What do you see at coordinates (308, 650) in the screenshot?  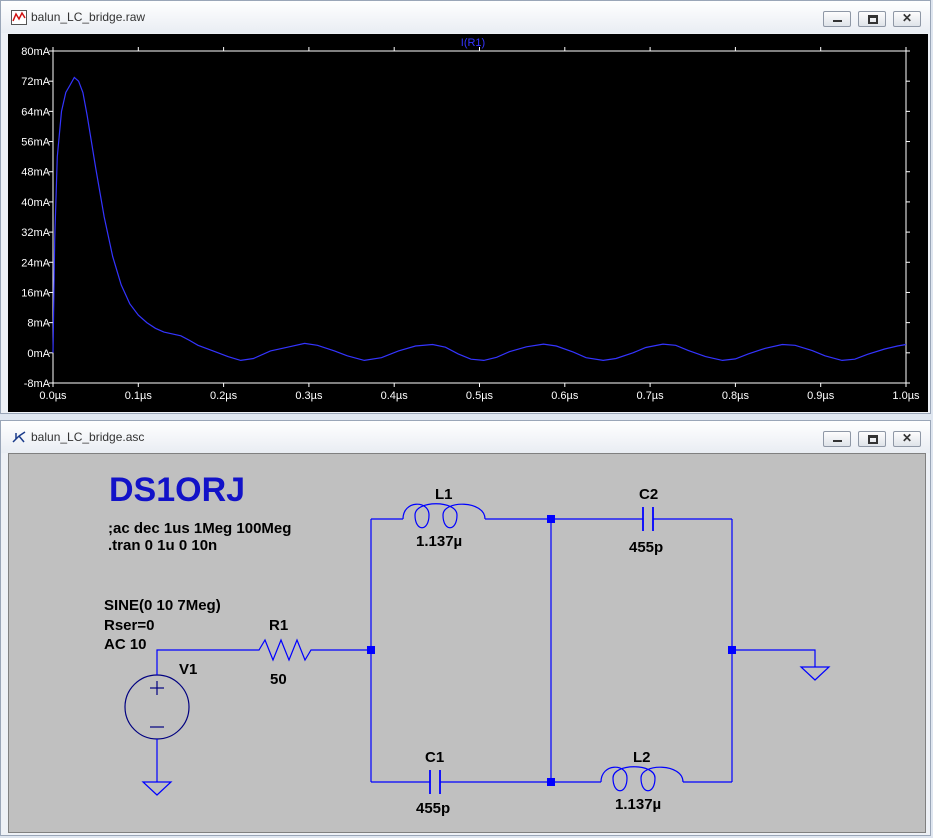 I see `resistor-r1` at bounding box center [308, 650].